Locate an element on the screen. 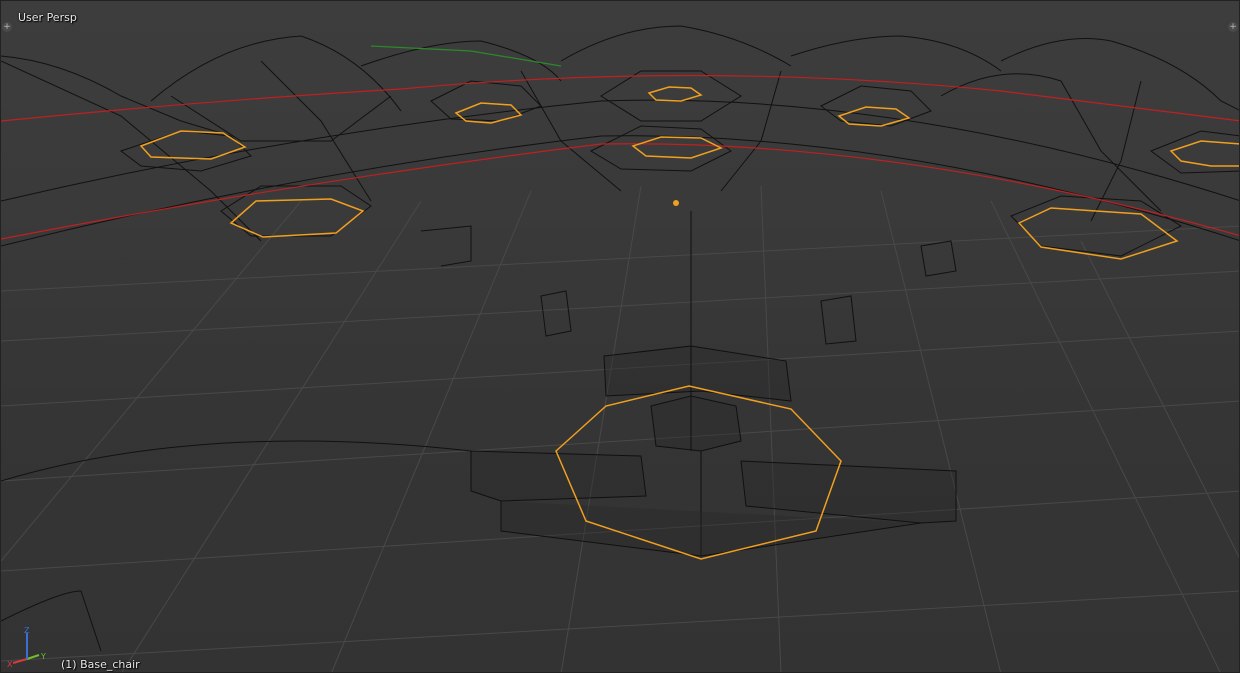 The height and width of the screenshot is (673, 1240). x-axis-label: X is located at coordinates (10, 664).